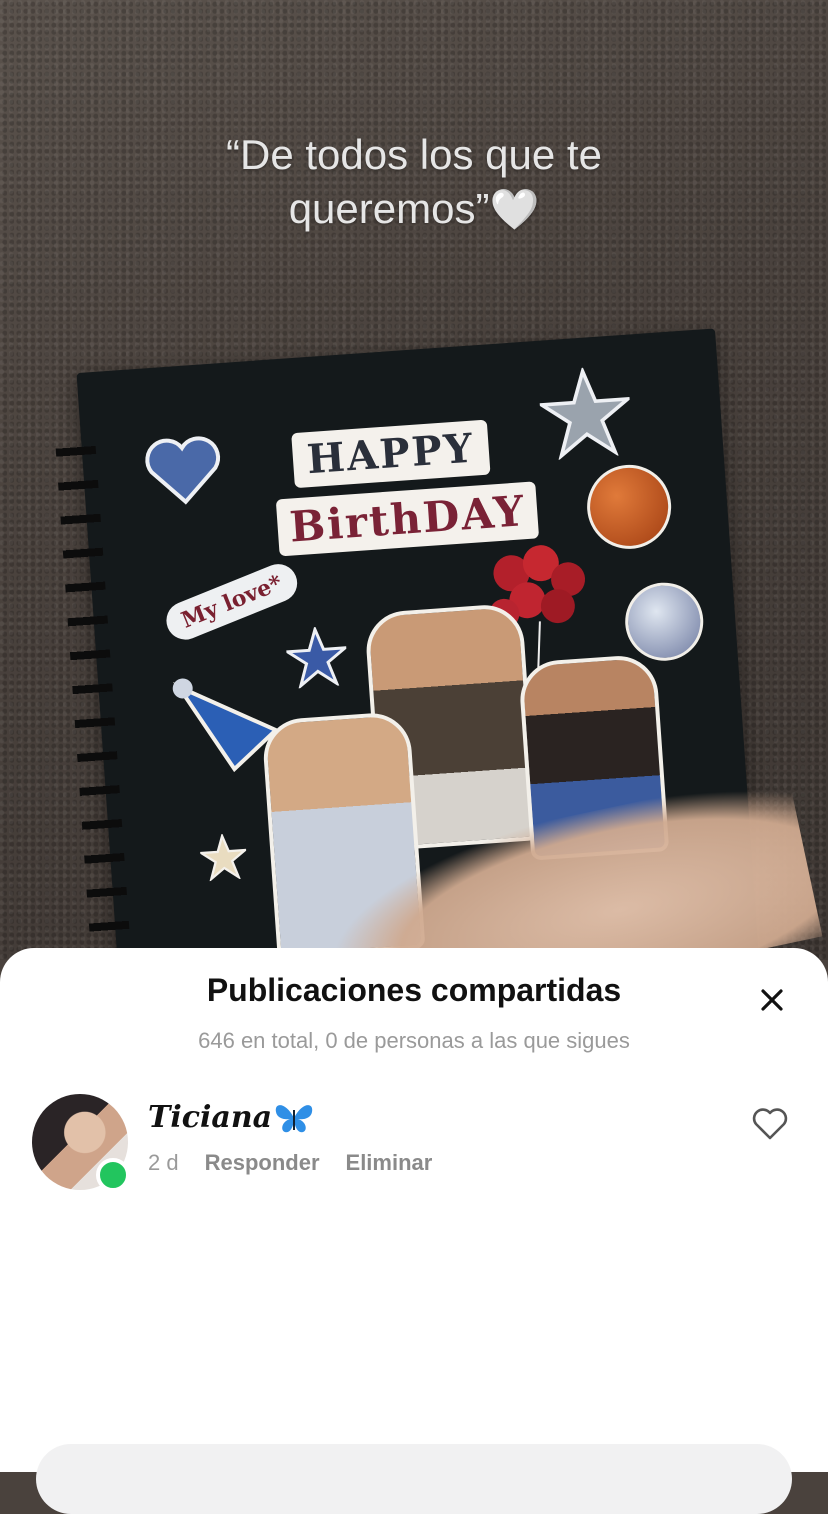 The width and height of the screenshot is (828, 1514). Describe the element at coordinates (389, 1163) in the screenshot. I see `delete-button: Eliminar` at that location.